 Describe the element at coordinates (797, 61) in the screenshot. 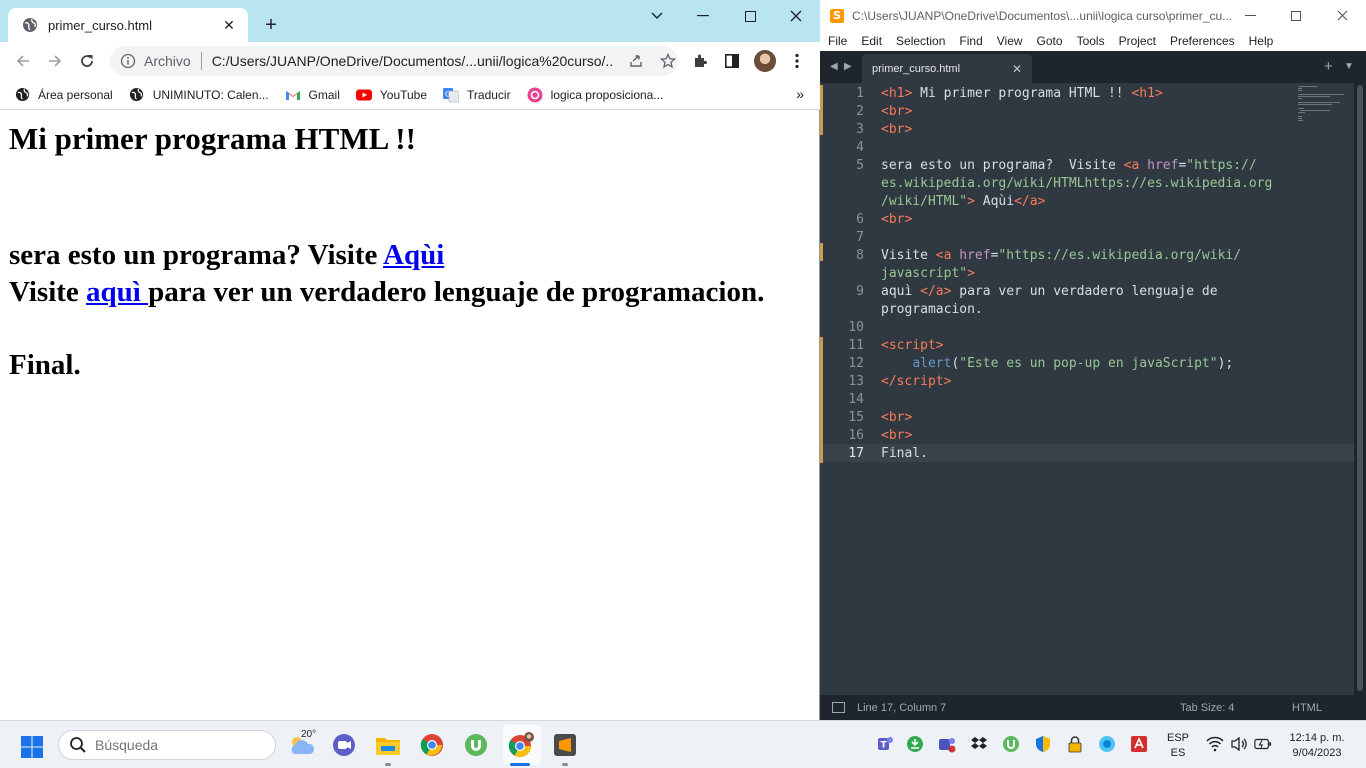

I see `chrome-menu-icon` at that location.